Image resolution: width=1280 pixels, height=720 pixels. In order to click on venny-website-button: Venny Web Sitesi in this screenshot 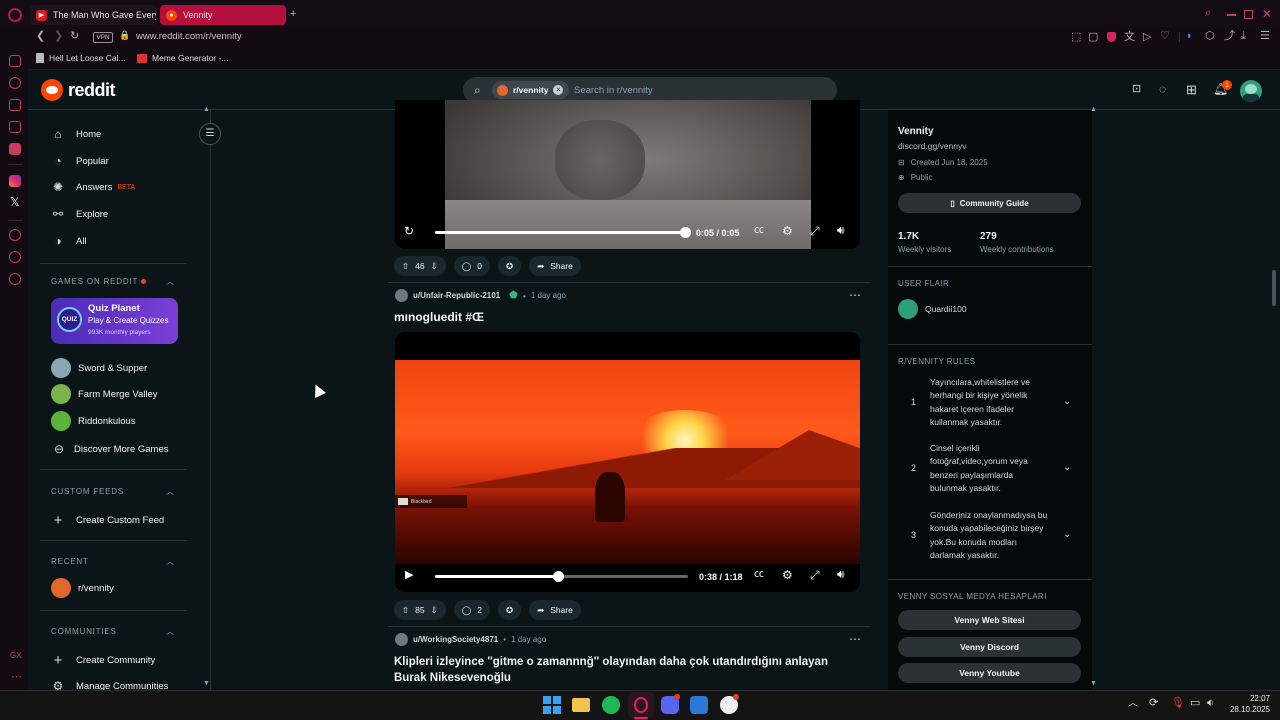, I will do `click(989, 620)`.